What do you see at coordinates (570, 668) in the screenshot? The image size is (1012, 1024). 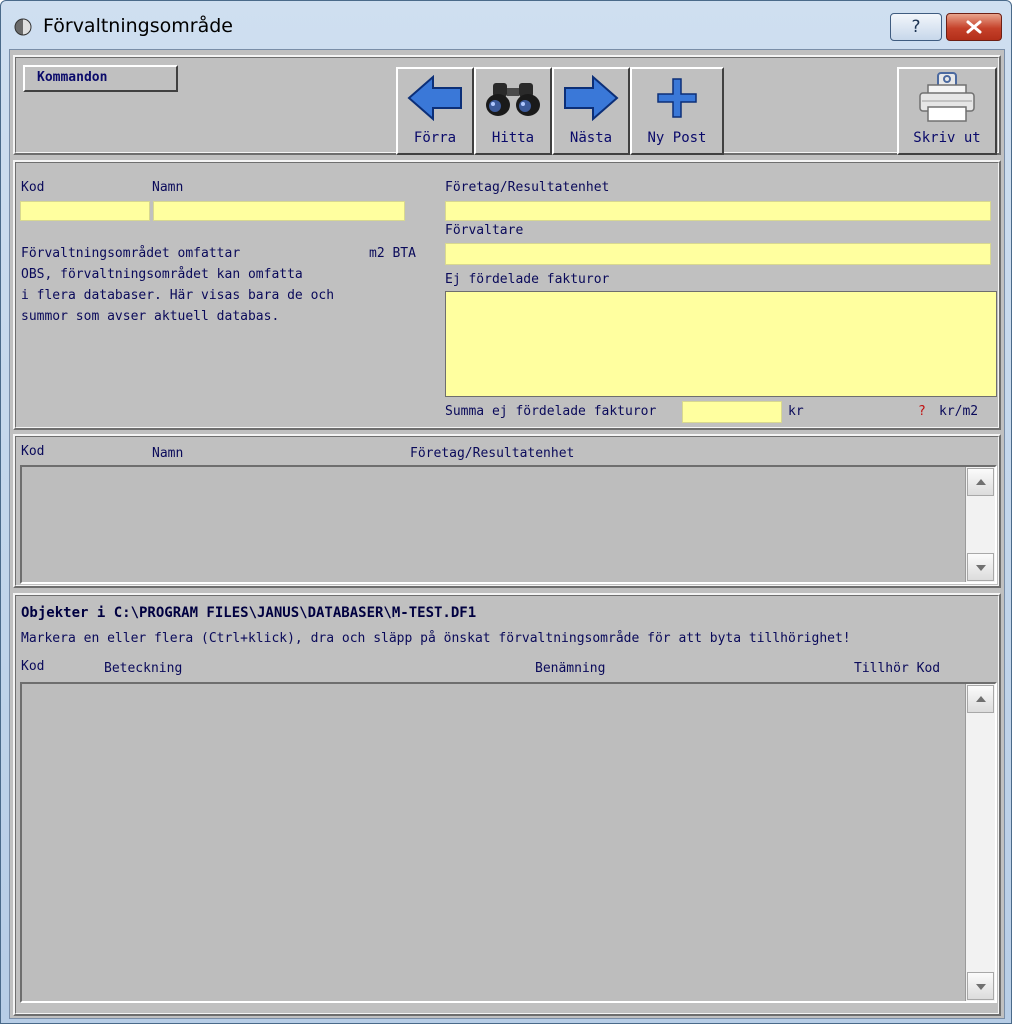 I see `objects-col-benamning: Benämning` at bounding box center [570, 668].